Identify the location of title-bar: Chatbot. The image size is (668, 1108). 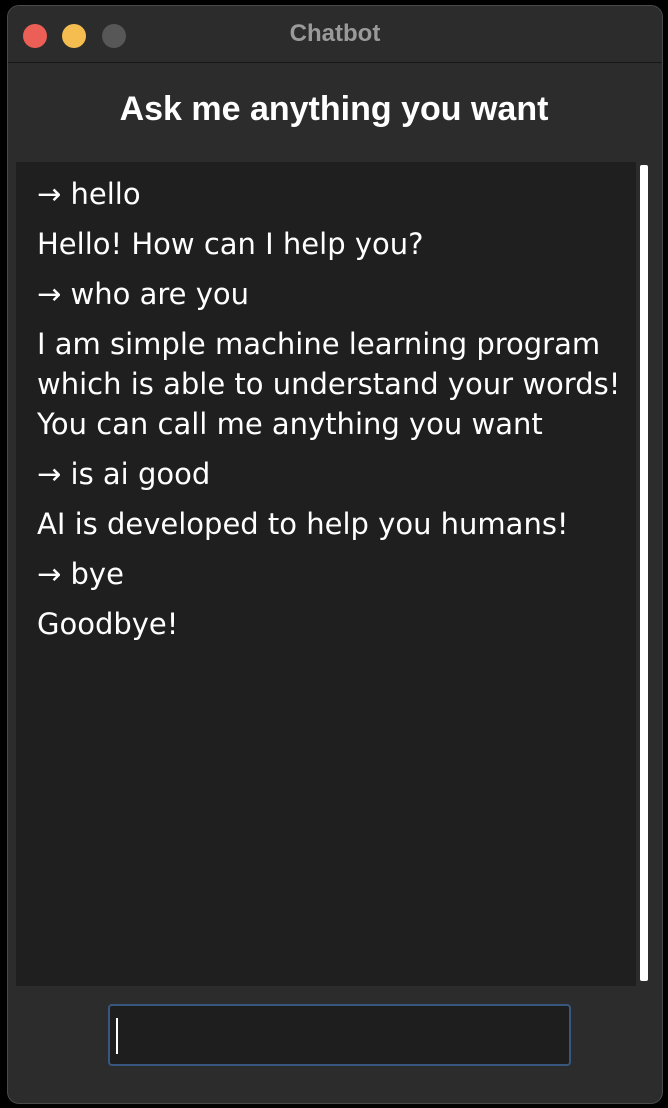
(335, 34).